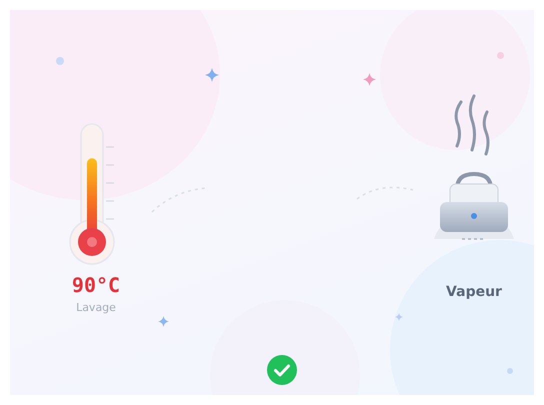 This screenshot has width=544, height=405. Describe the element at coordinates (474, 292) in the screenshot. I see `steam-label: Vapeur` at that location.